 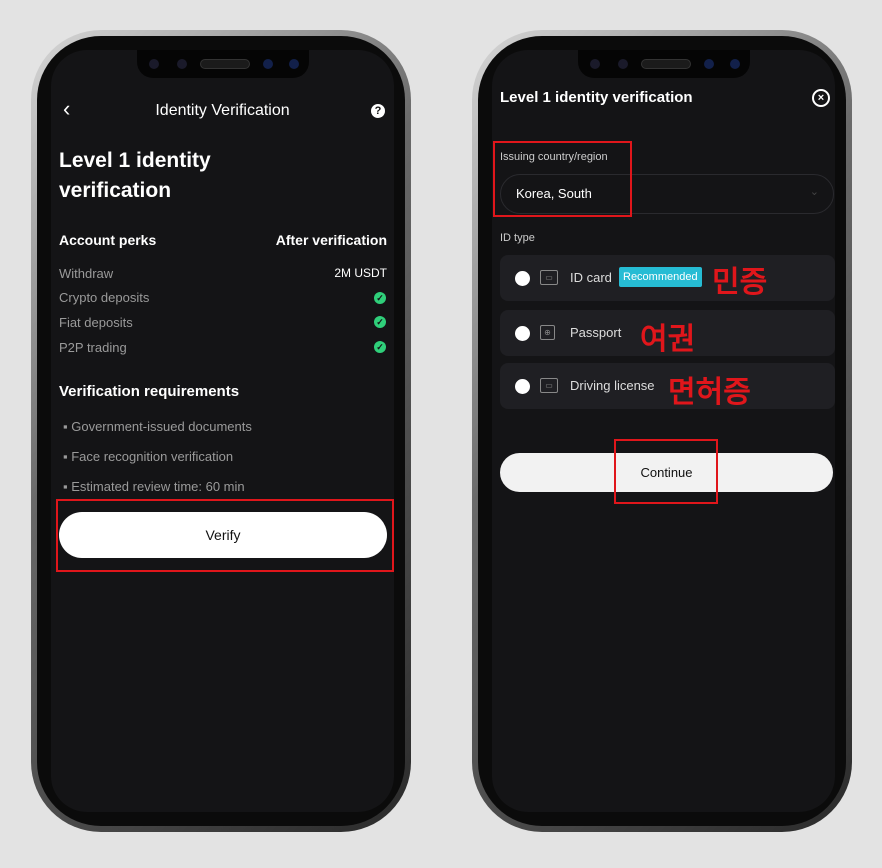 I want to click on help-question-icon: ?, so click(x=378, y=111).